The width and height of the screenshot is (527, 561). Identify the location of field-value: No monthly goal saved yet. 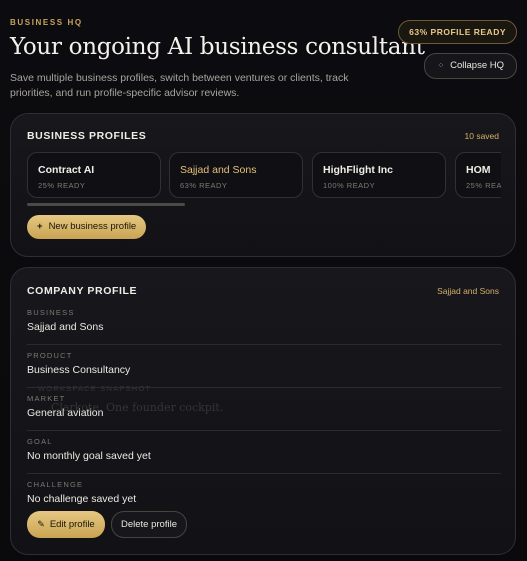
(89, 456).